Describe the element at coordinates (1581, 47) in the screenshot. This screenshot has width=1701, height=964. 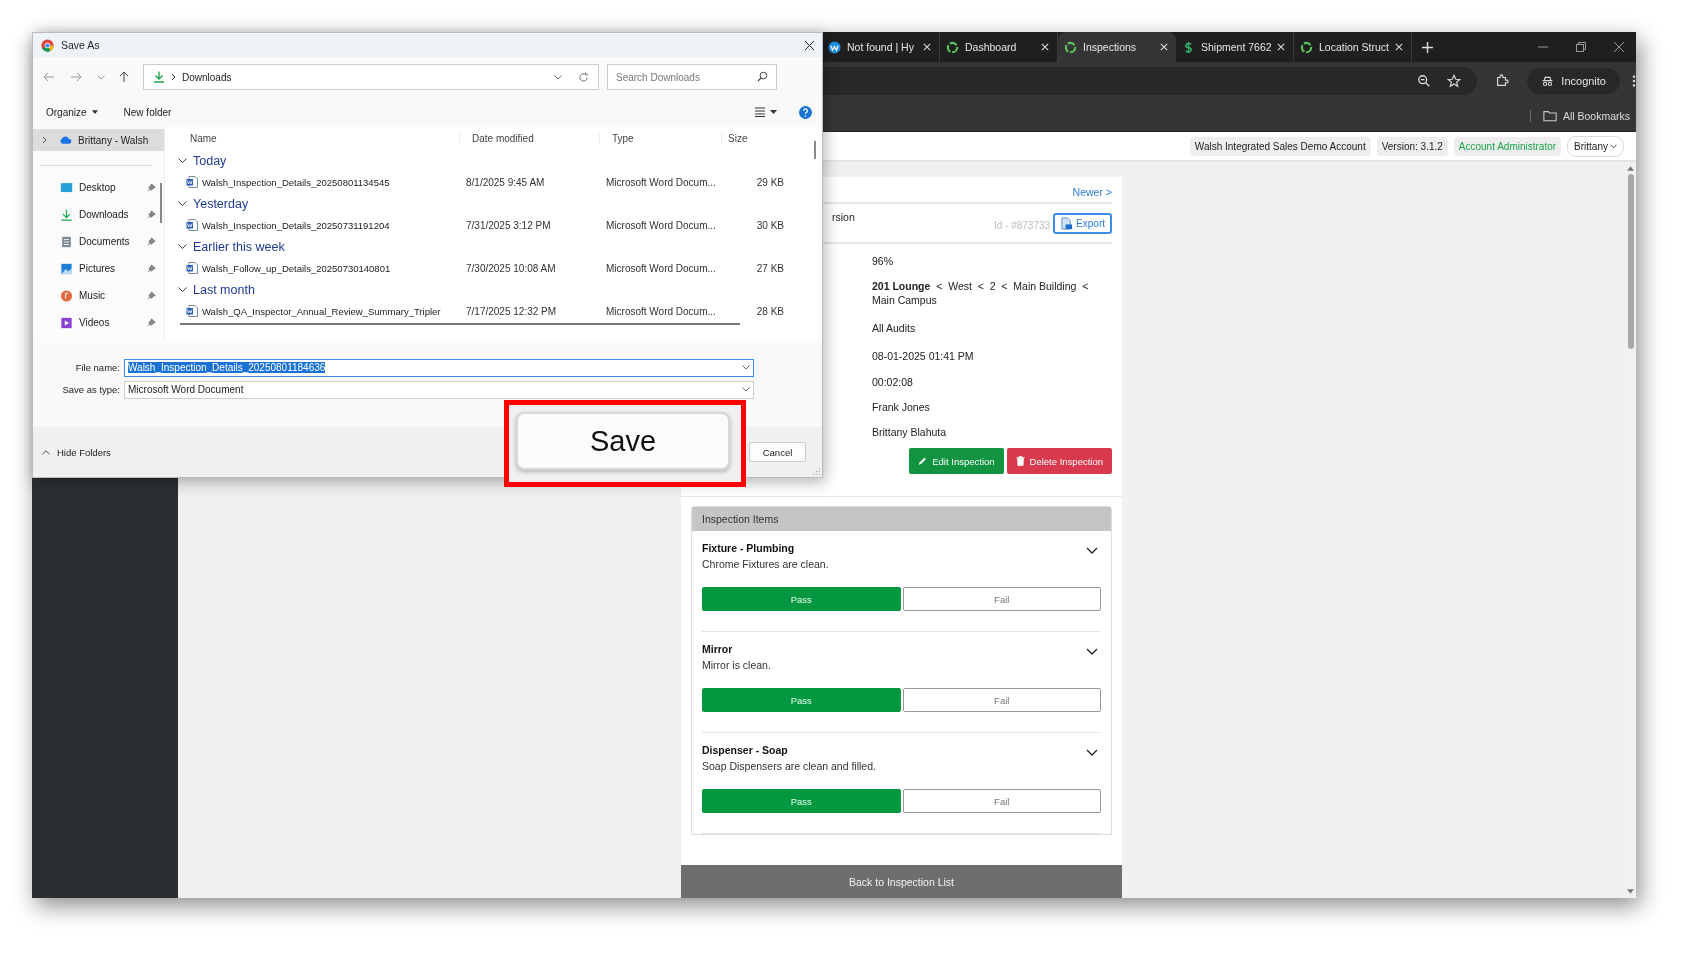
I see `restore-icon` at that location.